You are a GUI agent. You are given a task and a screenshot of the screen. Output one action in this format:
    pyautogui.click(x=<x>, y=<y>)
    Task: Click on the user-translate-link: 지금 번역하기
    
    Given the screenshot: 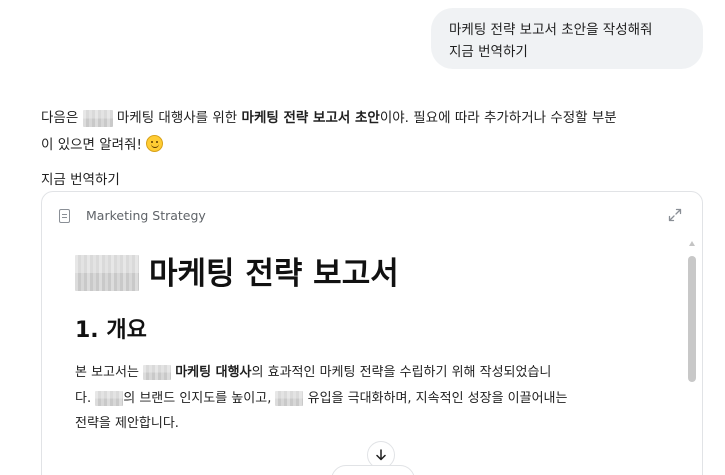 What is the action you would take?
    pyautogui.click(x=567, y=52)
    